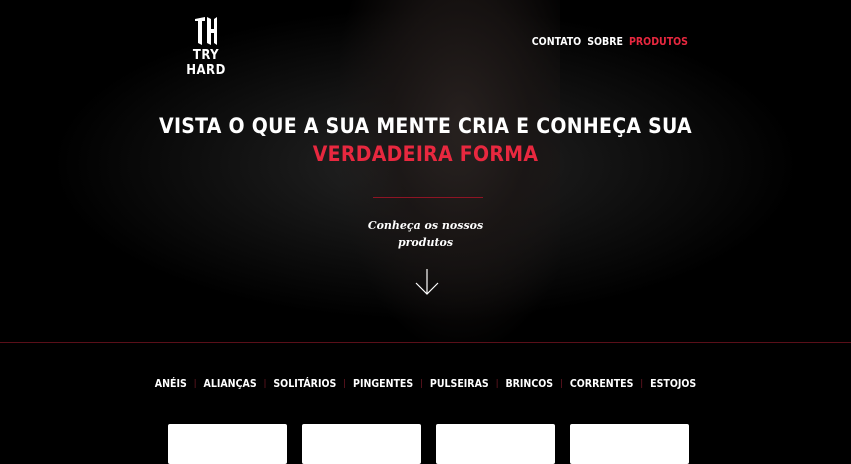 Image resolution: width=851 pixels, height=464 pixels. I want to click on nav-produtos: PRODUTOS, so click(658, 42).